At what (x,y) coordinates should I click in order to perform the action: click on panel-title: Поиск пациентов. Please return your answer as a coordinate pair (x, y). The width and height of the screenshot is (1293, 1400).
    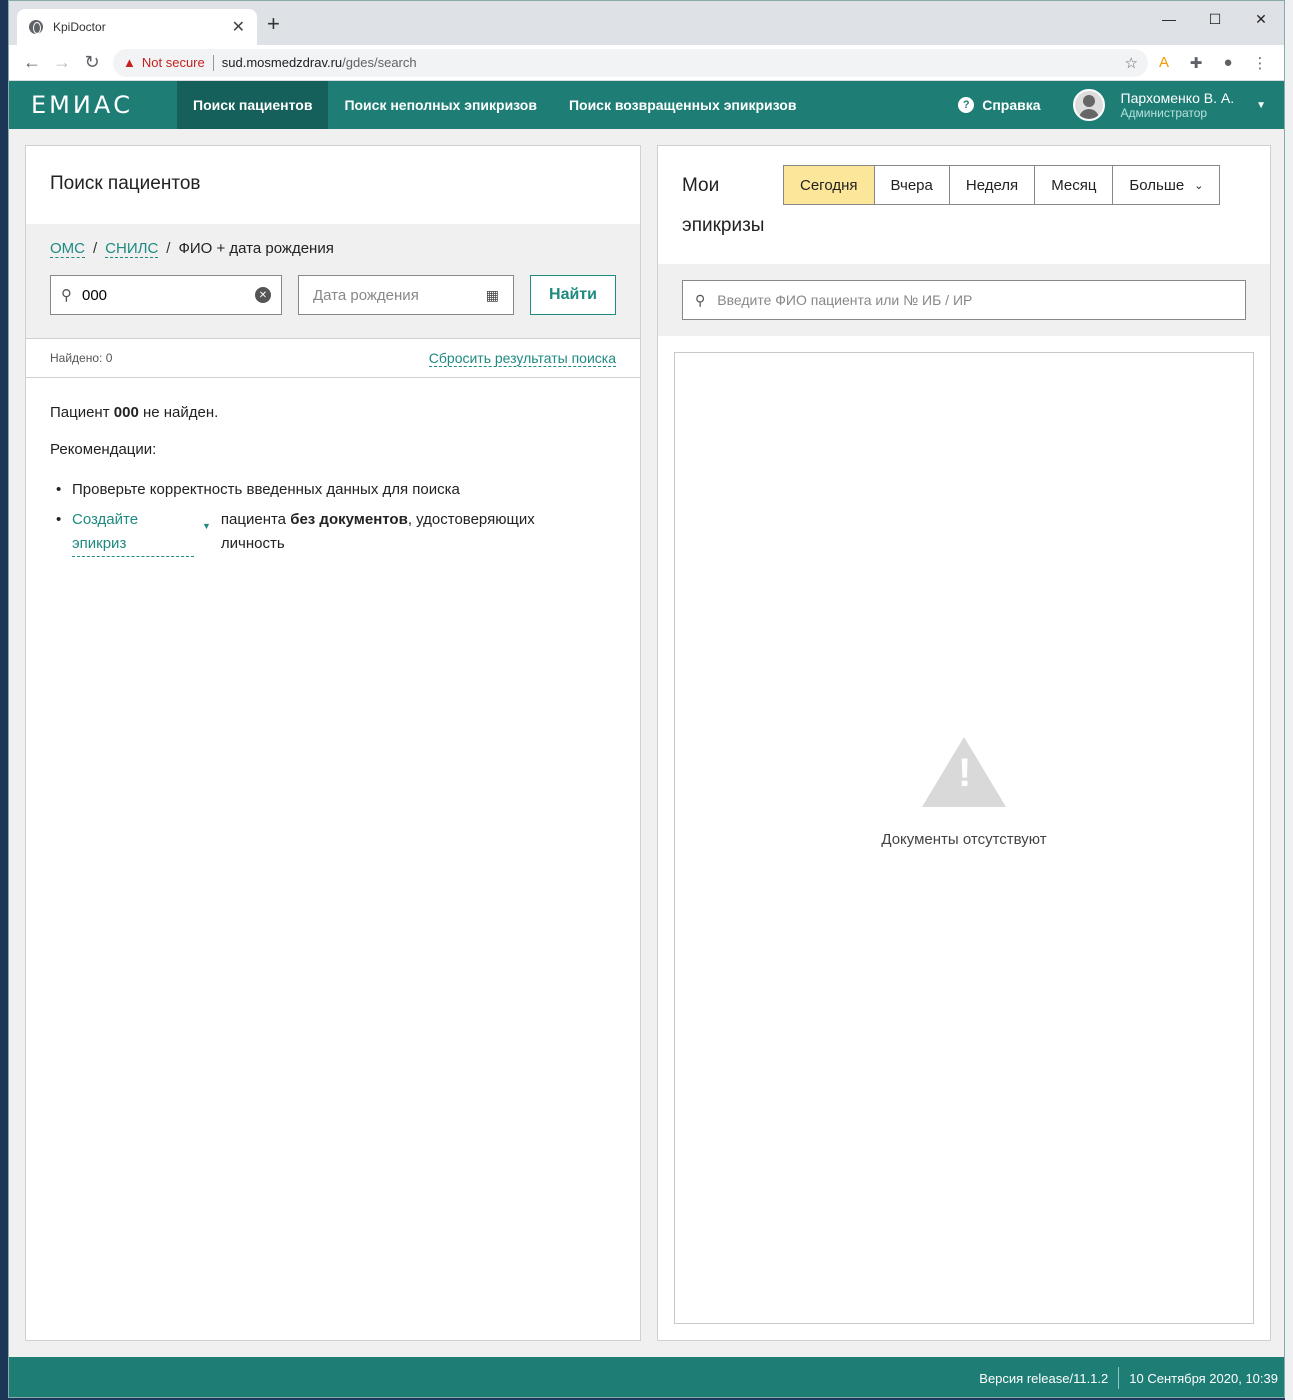
    Looking at the image, I should click on (125, 183).